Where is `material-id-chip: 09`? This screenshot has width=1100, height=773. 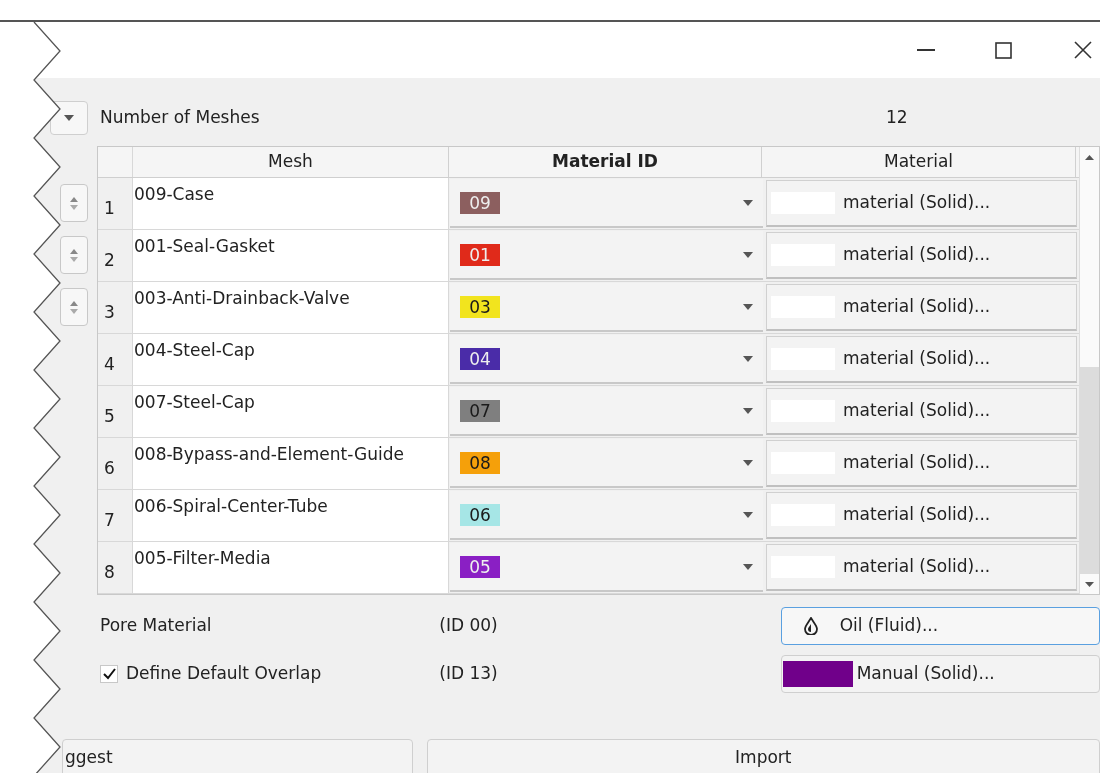 material-id-chip: 09 is located at coordinates (480, 202).